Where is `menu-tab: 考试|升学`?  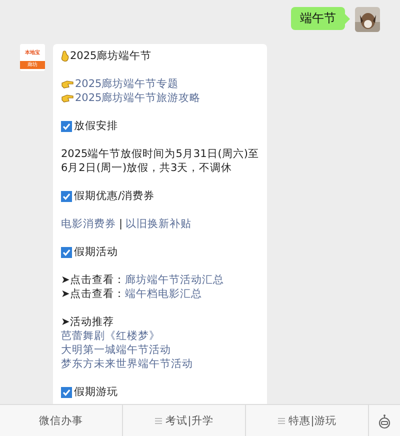
menu-tab: 考试|升学 is located at coordinates (184, 420).